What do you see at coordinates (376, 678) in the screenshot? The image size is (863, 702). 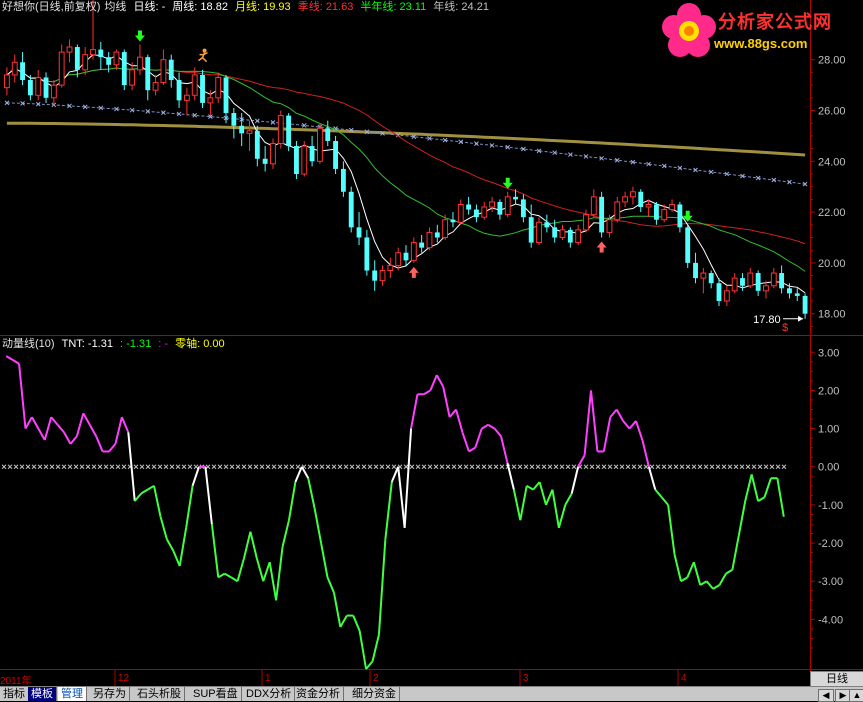 I see `month-label: 2` at bounding box center [376, 678].